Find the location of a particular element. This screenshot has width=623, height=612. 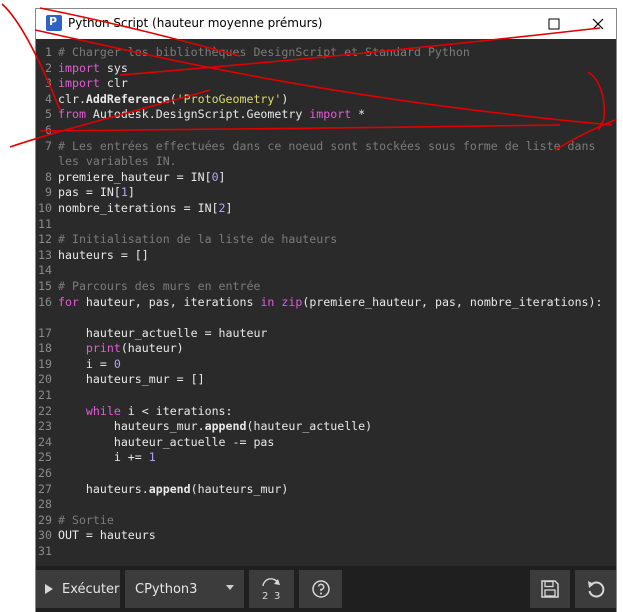

line-number: 18 is located at coordinates (45, 348).